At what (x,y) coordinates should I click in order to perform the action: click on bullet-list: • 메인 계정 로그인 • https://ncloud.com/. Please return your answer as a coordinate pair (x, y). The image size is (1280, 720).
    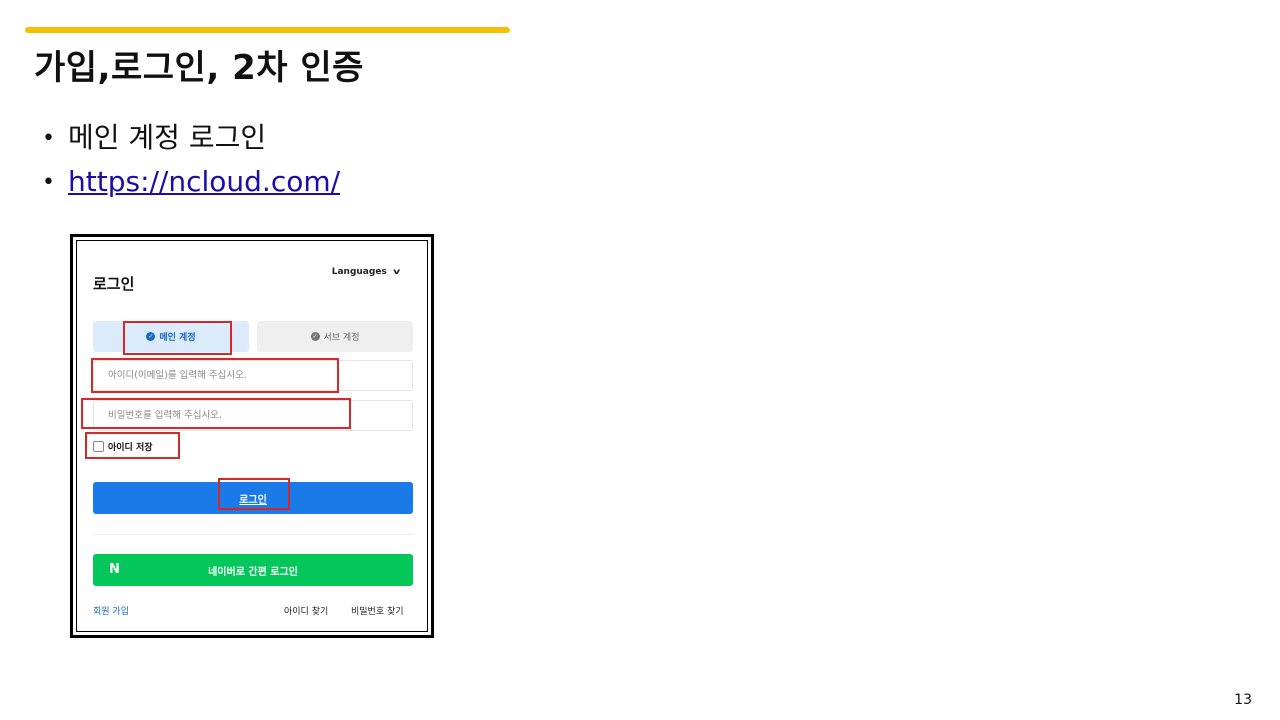
    Looking at the image, I should click on (191, 160).